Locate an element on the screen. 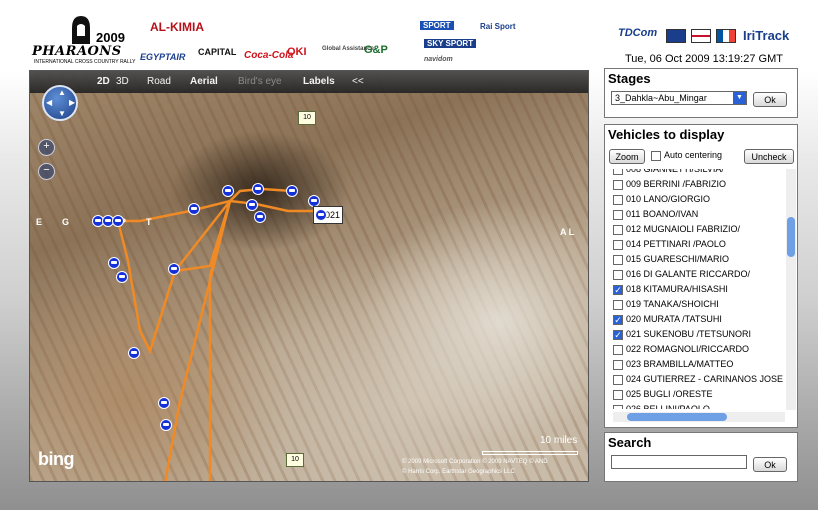 The width and height of the screenshot is (818, 510). flag-france-icon is located at coordinates (726, 36).